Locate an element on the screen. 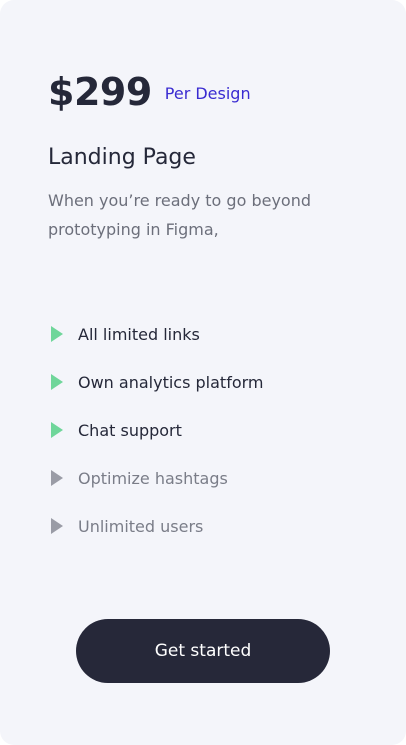  feature-item-disabled: Optimize hashtags is located at coordinates (156, 478).